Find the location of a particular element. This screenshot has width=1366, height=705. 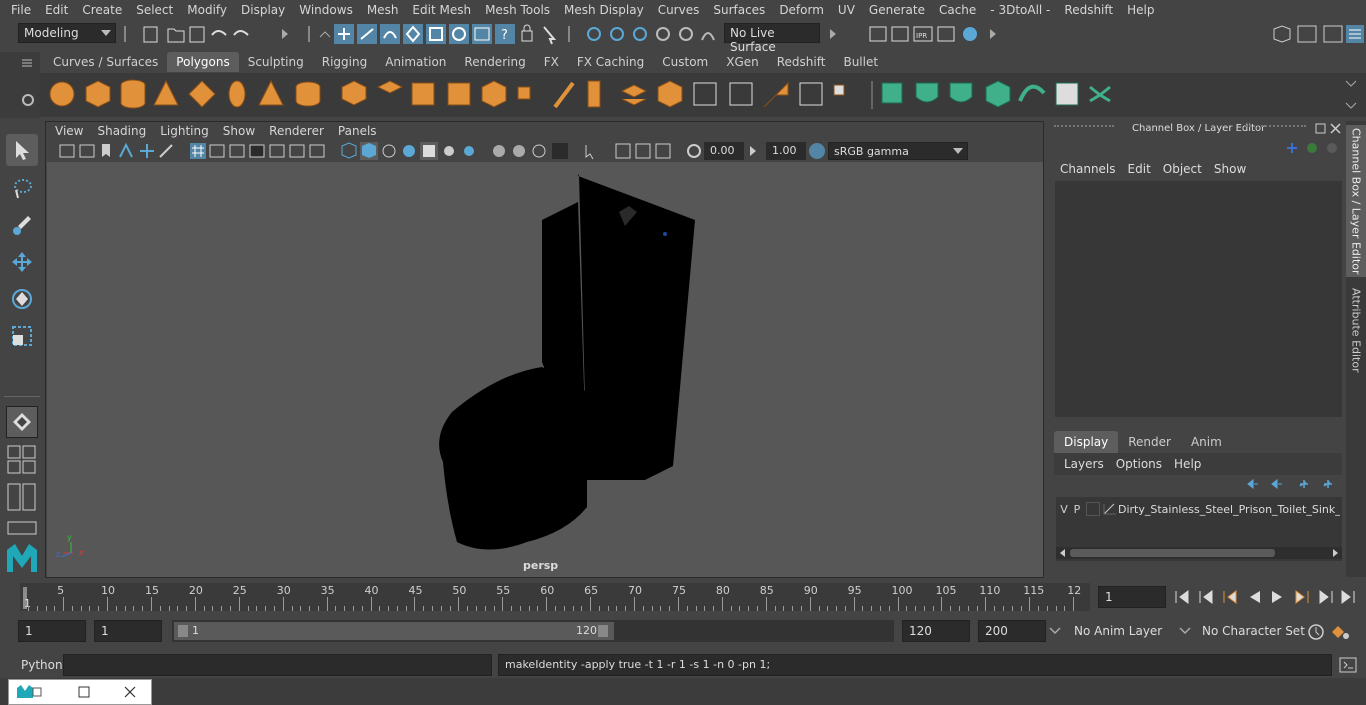

animation-preferences-icon is located at coordinates (1338, 632).